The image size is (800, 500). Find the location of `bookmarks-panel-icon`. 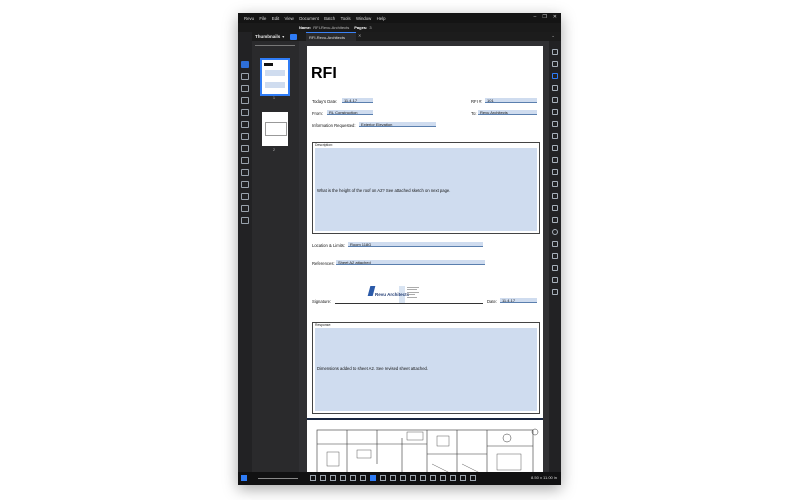

bookmarks-panel-icon is located at coordinates (245, 76).